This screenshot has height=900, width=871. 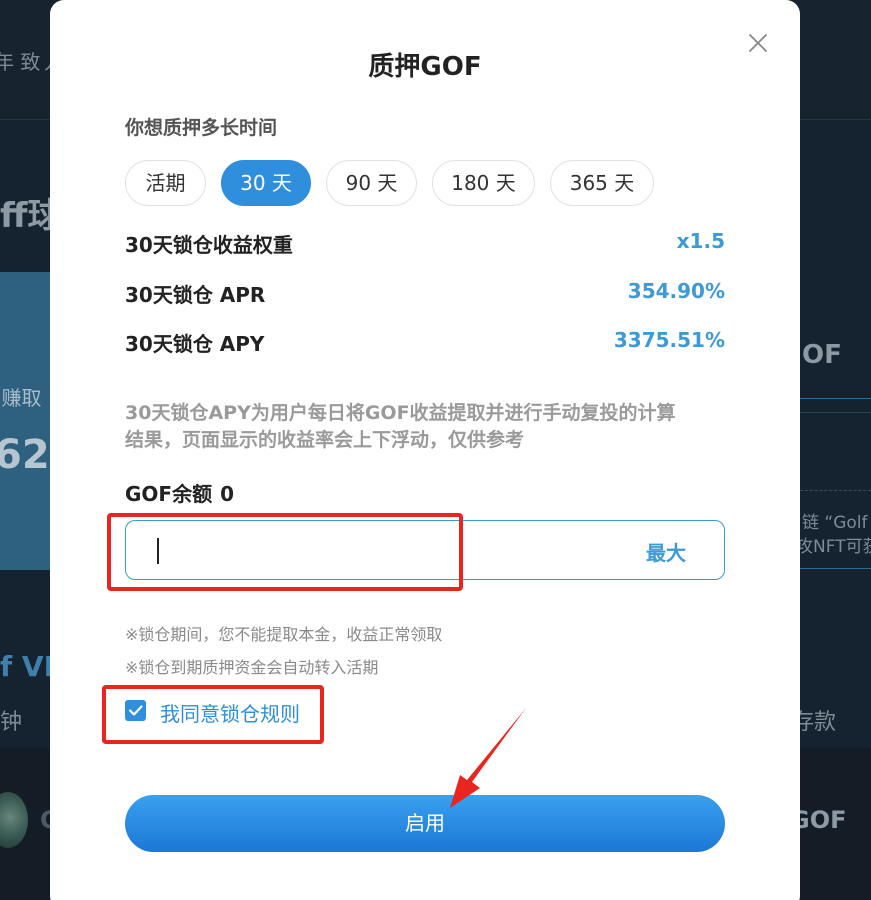 What do you see at coordinates (400, 413) in the screenshot?
I see `apy-note-line: 30天锁仓APY为用户每日将GOF收益提取并进行手动复投的计算` at bounding box center [400, 413].